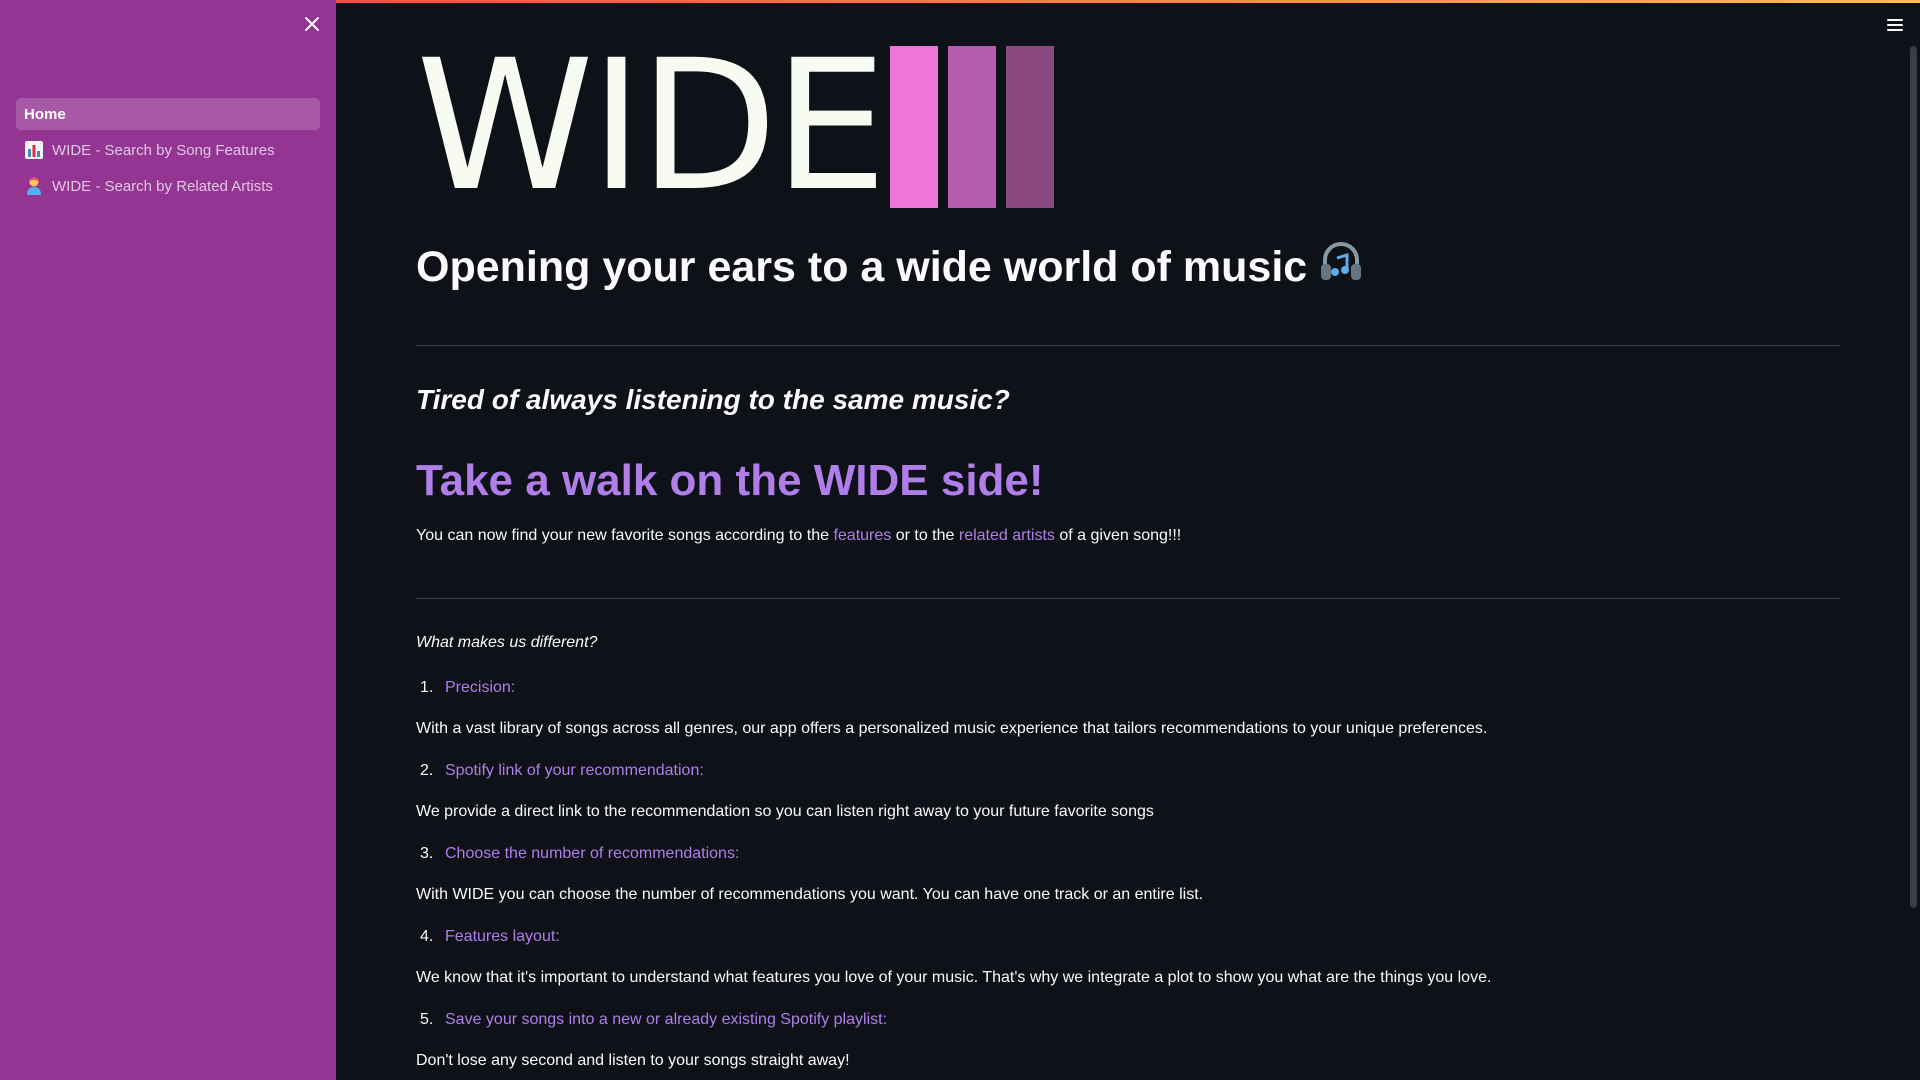 The height and width of the screenshot is (1080, 1920). I want to click on top-decoration, so click(1128, 1).